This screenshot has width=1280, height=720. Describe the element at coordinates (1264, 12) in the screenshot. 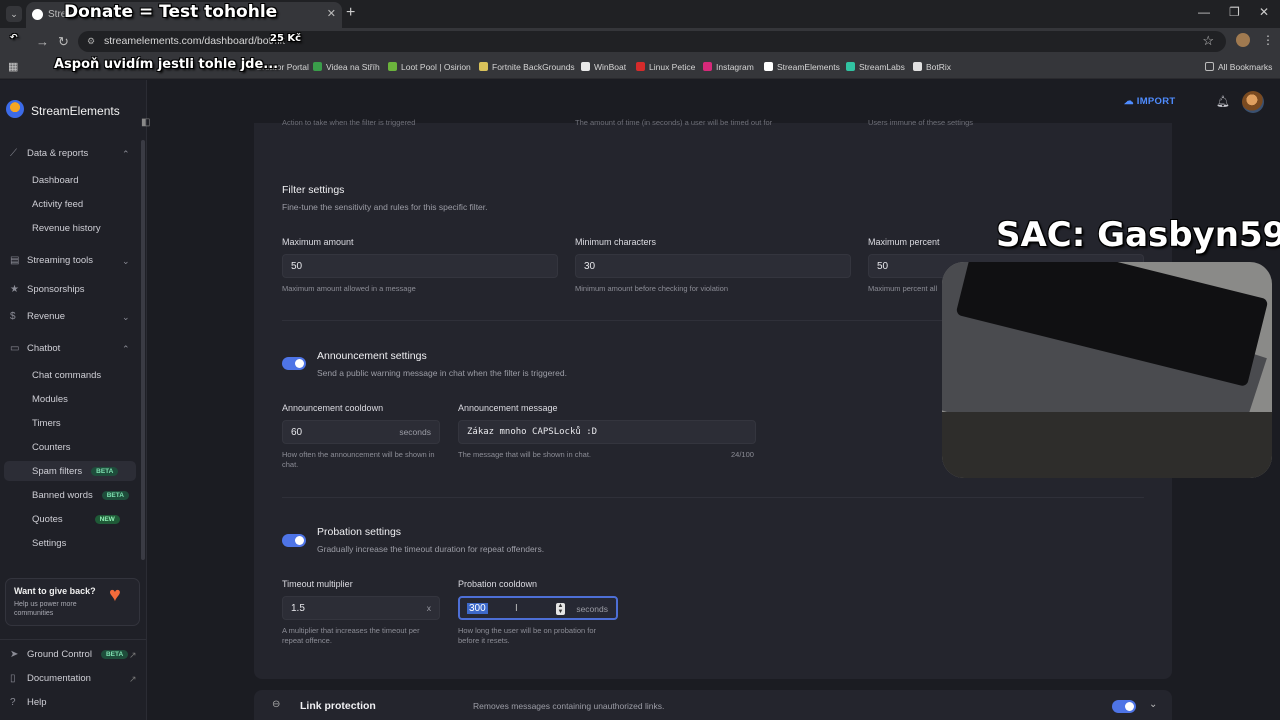

I see `close-window-icon: ✕` at that location.